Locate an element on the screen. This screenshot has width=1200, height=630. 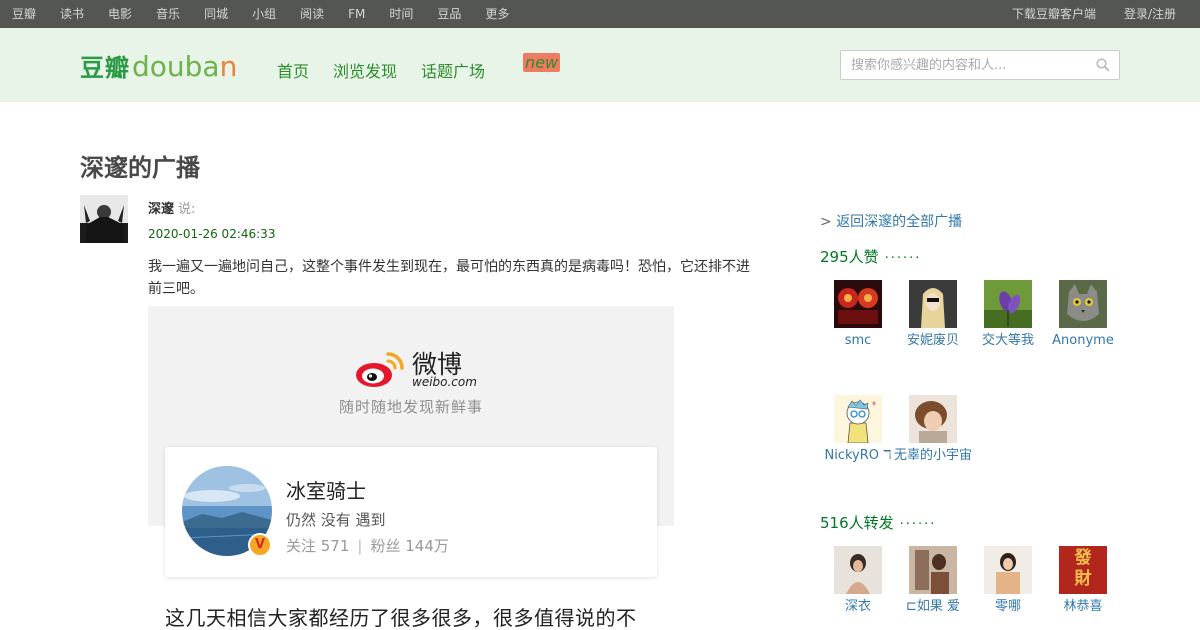
likes-section-title: 295人赞 ······ is located at coordinates (870, 256).